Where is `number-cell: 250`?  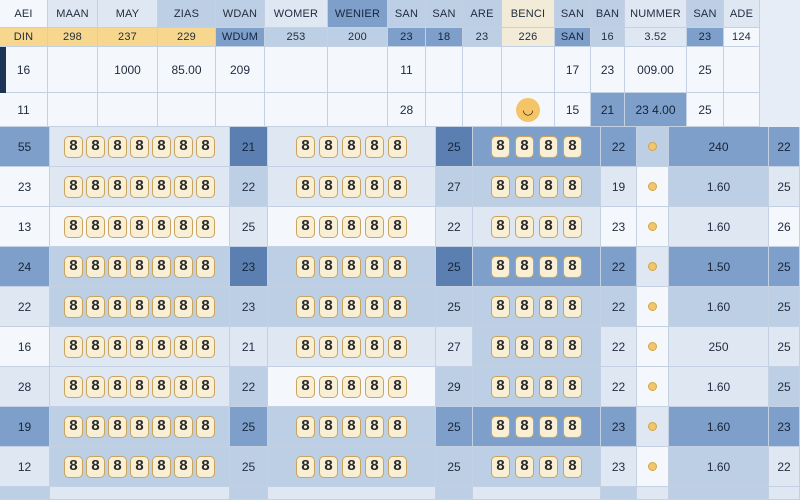
number-cell: 250 is located at coordinates (719, 347).